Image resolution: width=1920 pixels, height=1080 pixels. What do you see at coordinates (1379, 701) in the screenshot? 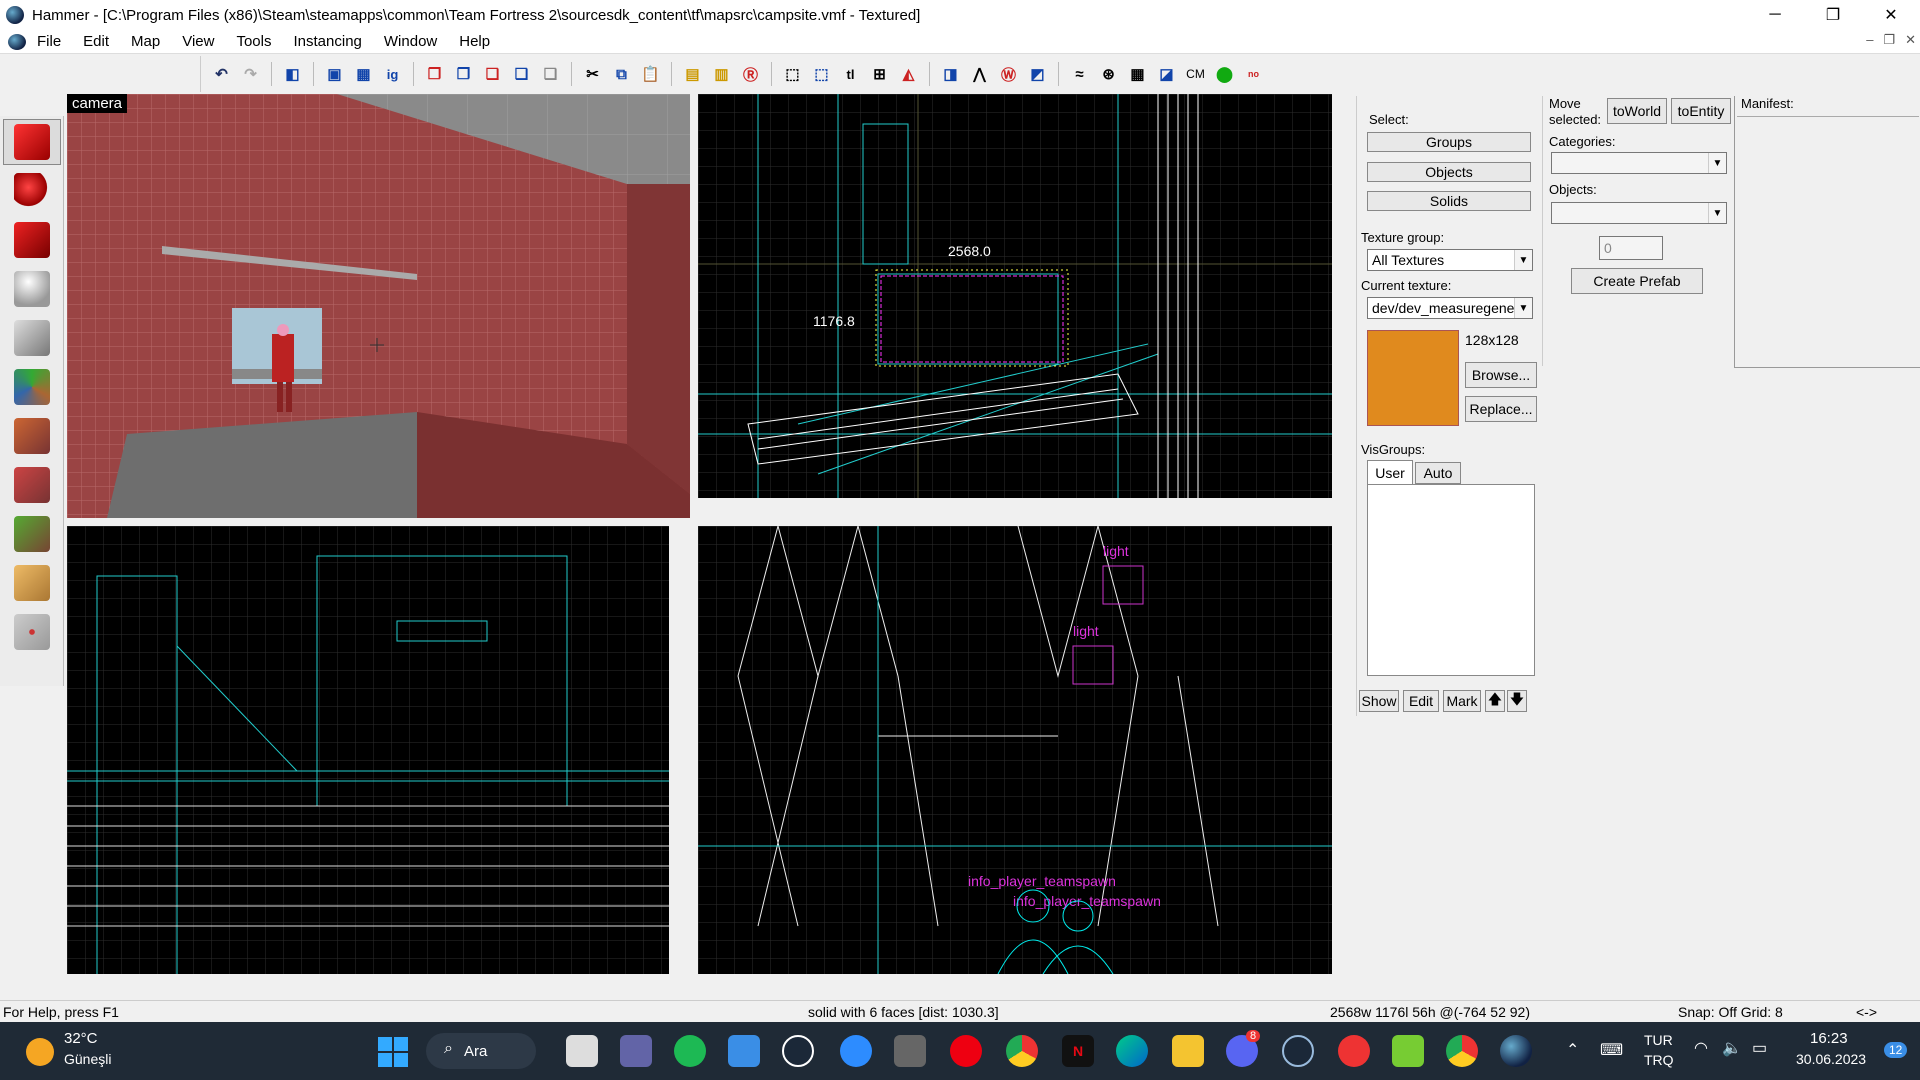
I see `visgroups-show-button: Show` at bounding box center [1379, 701].